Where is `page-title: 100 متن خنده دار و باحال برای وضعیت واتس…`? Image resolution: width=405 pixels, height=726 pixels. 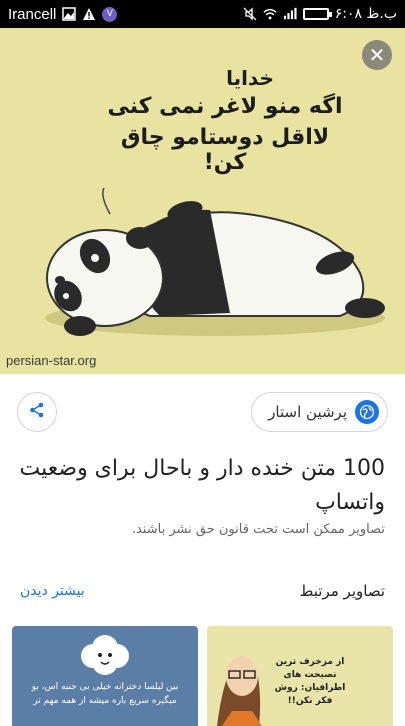
page-title: 100 متن خنده دار و باحال برای وضعیت واتس… is located at coordinates (200, 486).